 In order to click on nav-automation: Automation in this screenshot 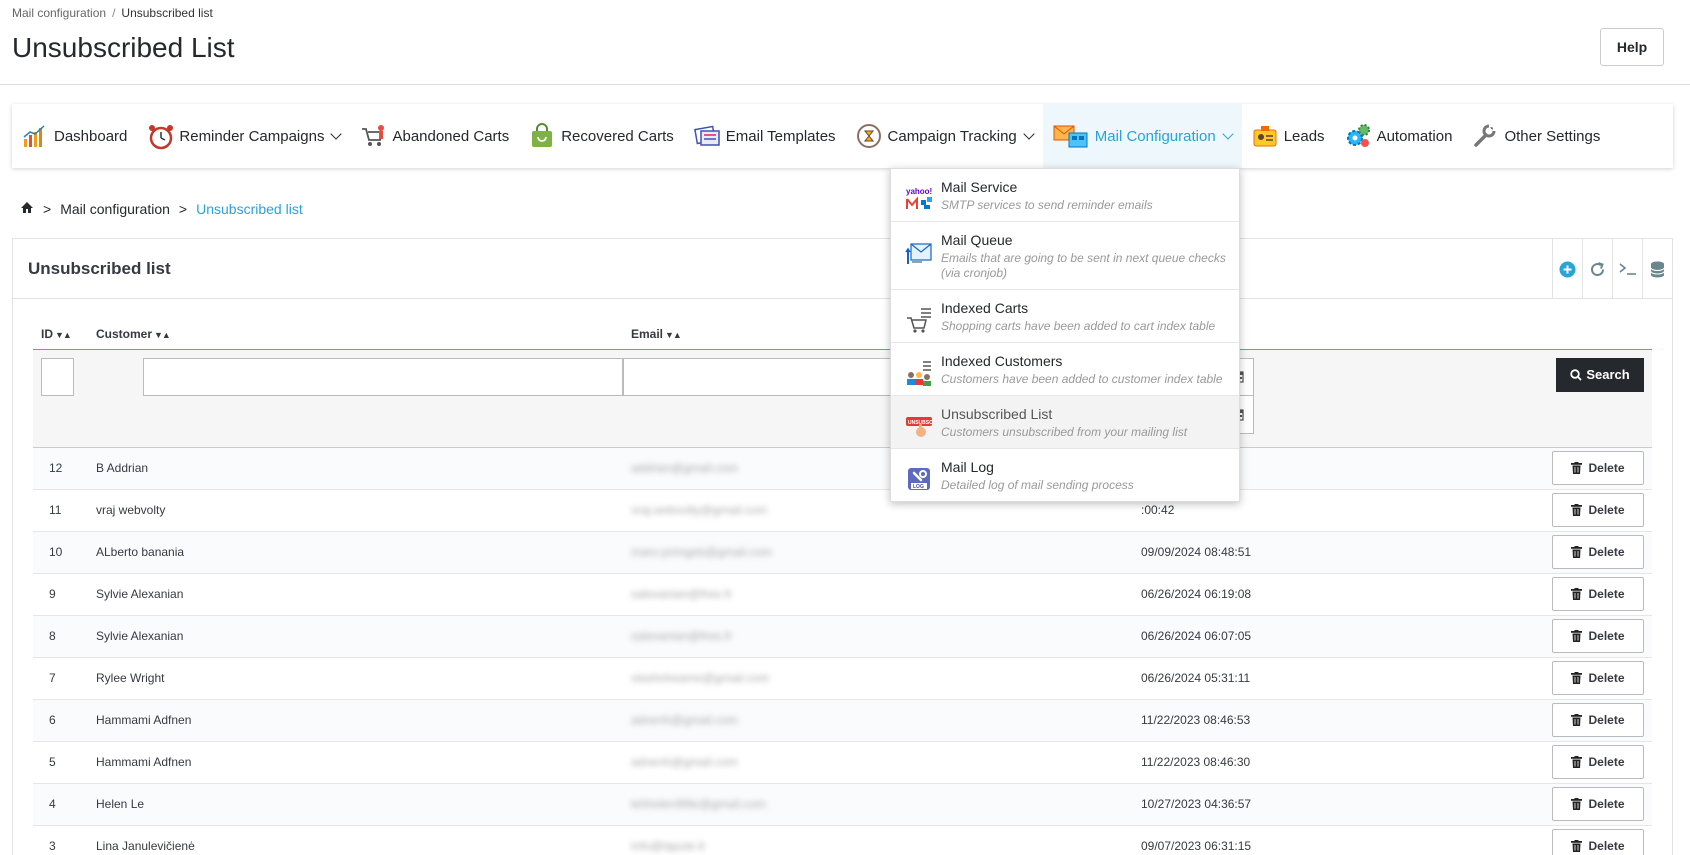, I will do `click(1399, 136)`.